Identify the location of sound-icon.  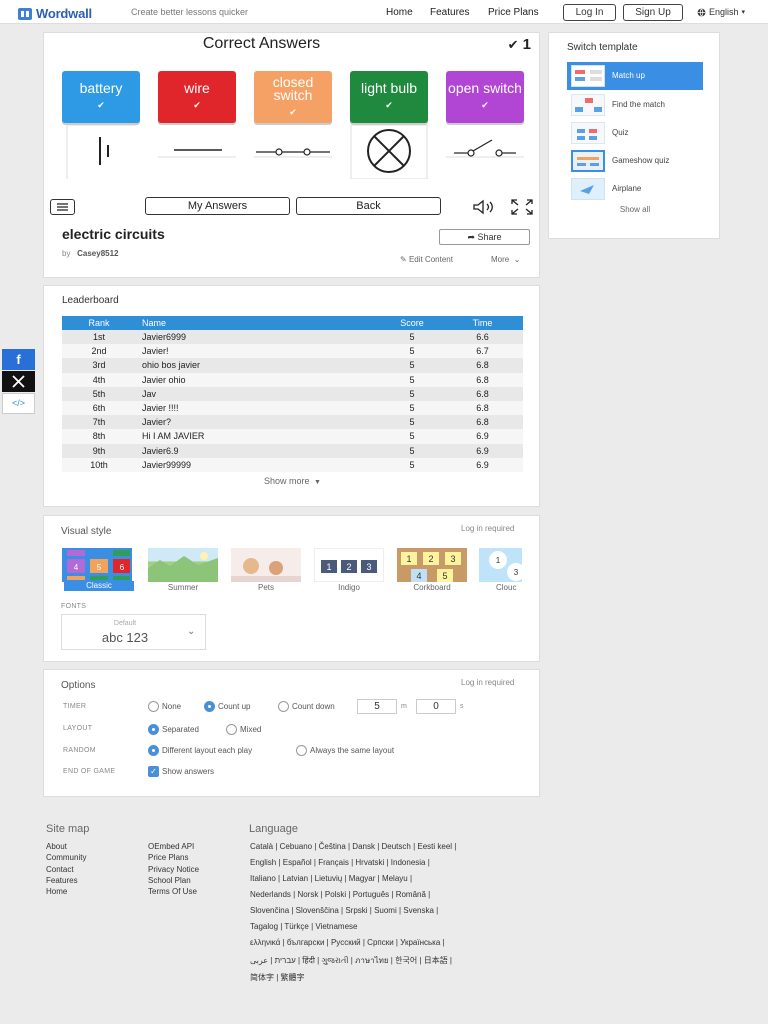
(484, 207).